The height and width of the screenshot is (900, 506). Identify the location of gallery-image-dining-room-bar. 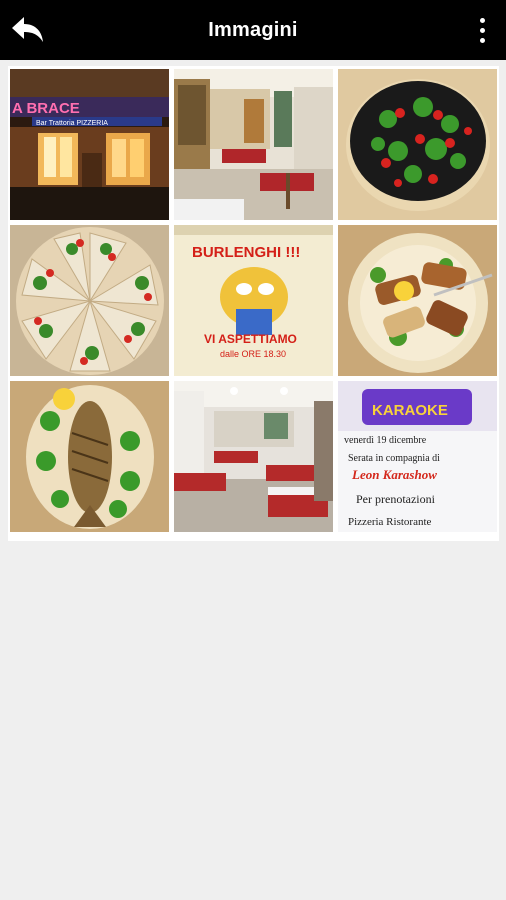
(253, 144).